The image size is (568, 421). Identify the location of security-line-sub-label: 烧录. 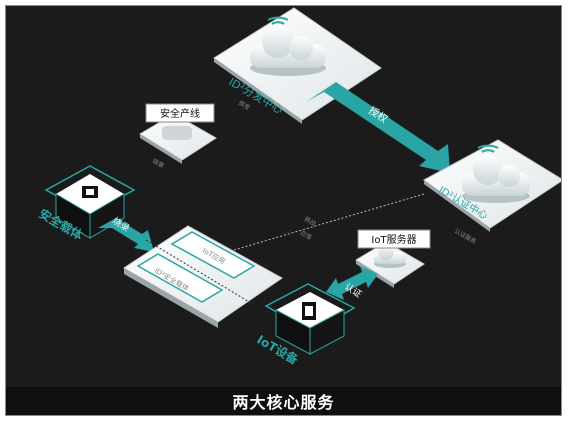
(158, 163).